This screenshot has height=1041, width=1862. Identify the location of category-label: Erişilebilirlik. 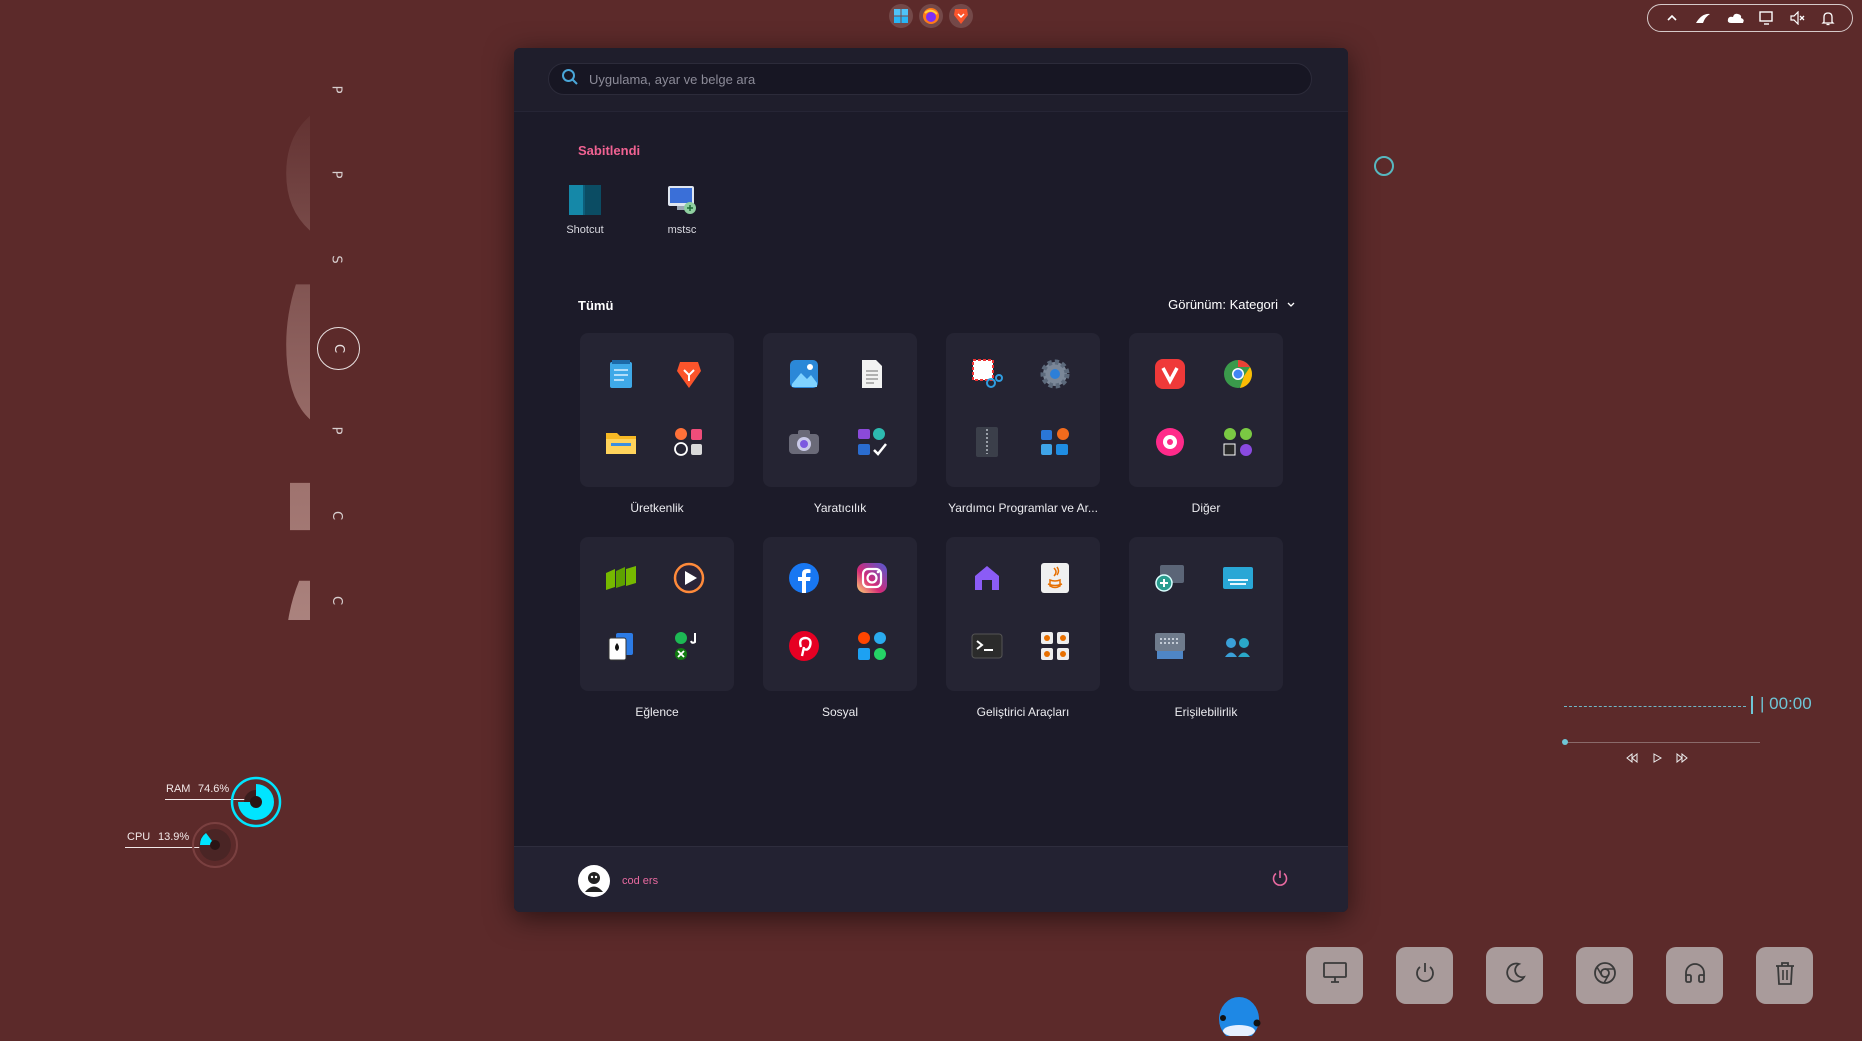
(1206, 712).